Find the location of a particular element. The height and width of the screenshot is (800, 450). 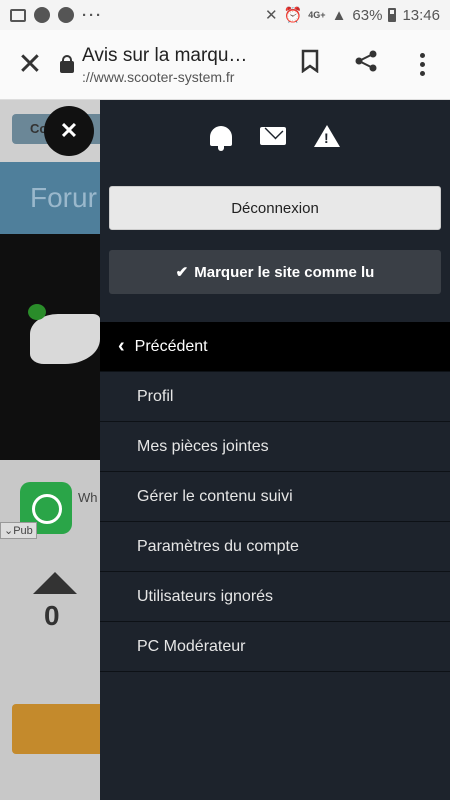

menu-item-watched-content: Gérer le contenu suivi is located at coordinates (275, 497).